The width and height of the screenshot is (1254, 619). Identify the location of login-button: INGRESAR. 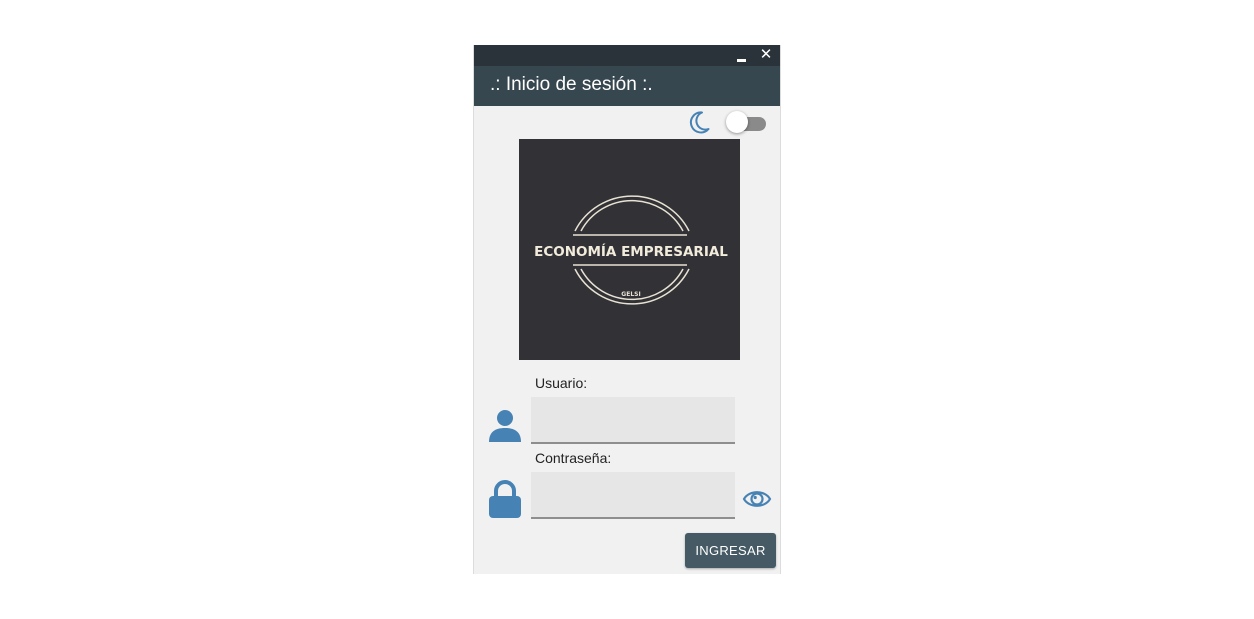
(730, 550).